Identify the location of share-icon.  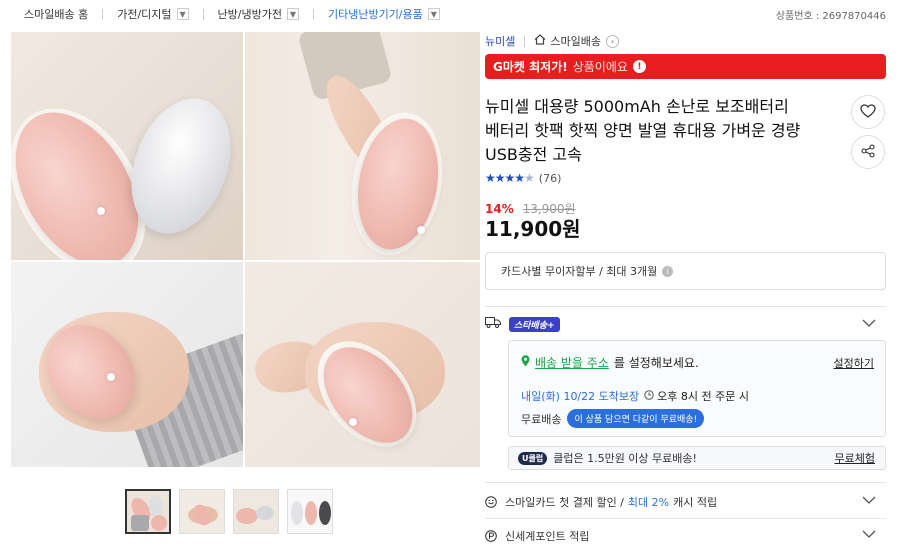
(868, 152).